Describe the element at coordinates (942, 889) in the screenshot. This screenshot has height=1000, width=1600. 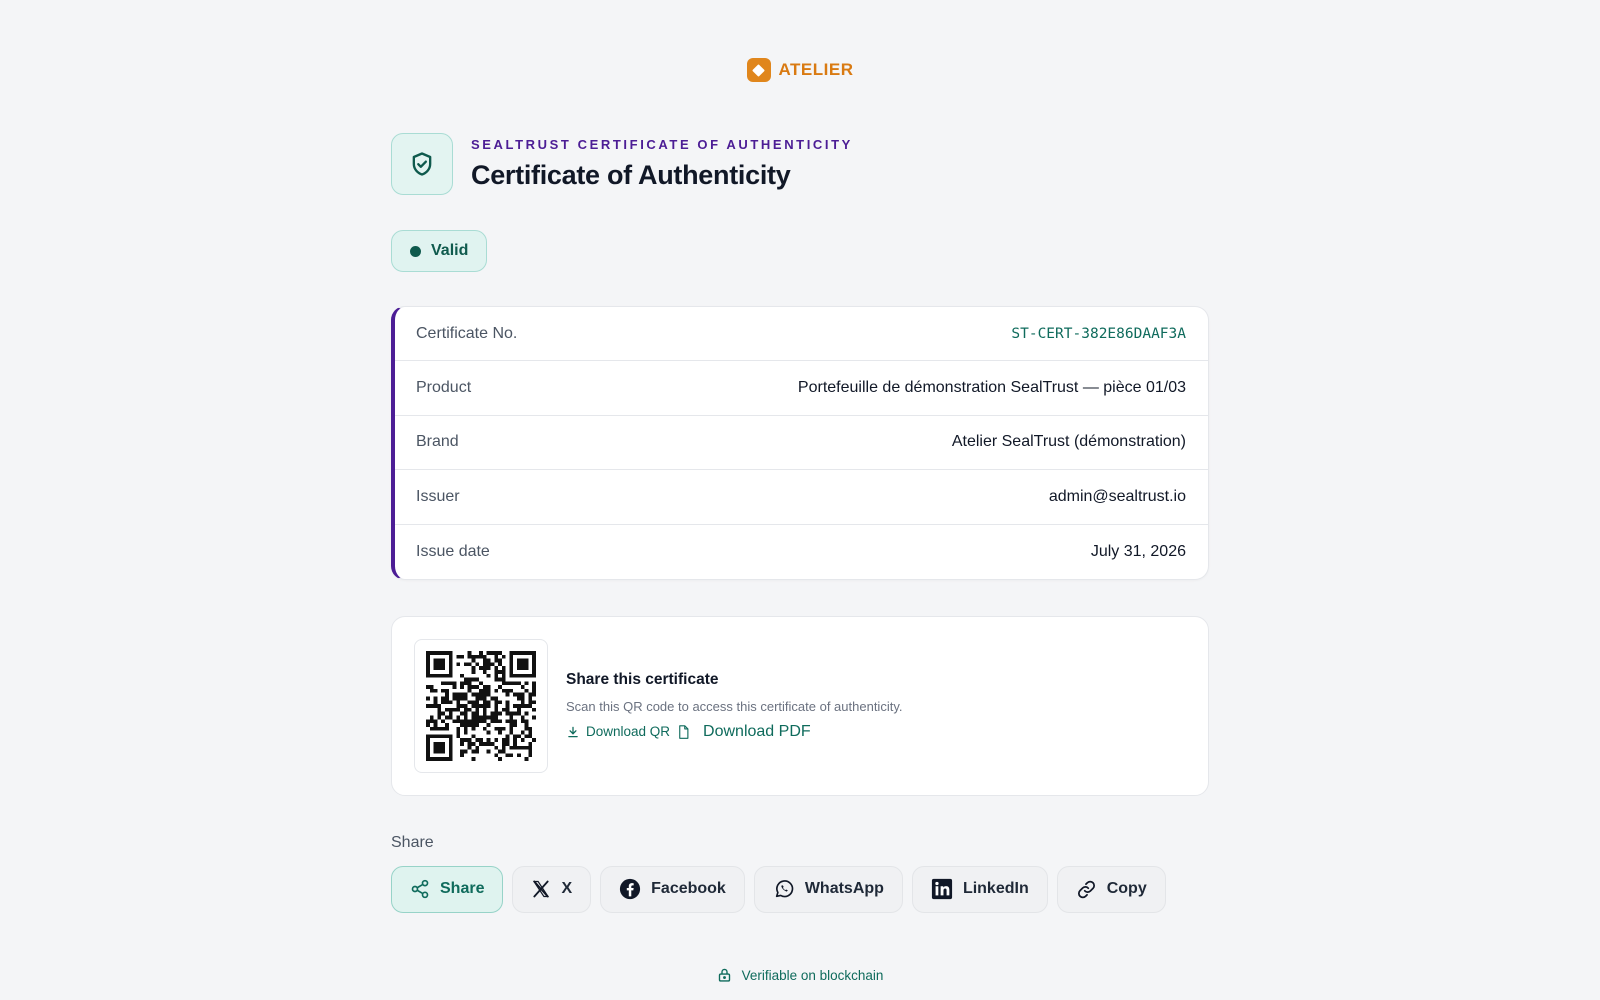
I see `linkedin-icon` at that location.